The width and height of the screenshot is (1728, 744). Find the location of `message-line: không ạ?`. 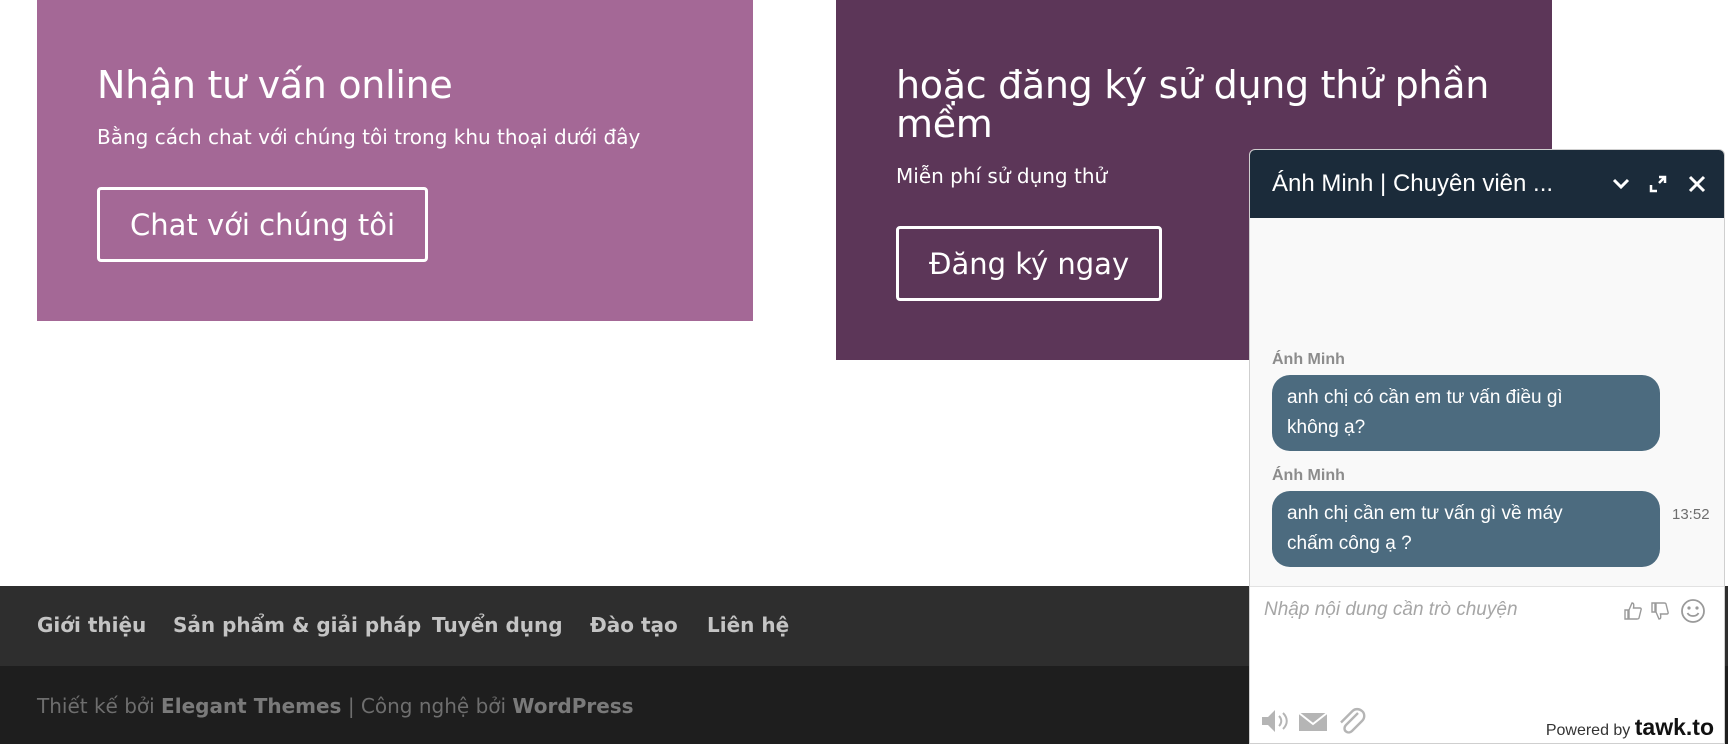

message-line: không ạ? is located at coordinates (1326, 427).